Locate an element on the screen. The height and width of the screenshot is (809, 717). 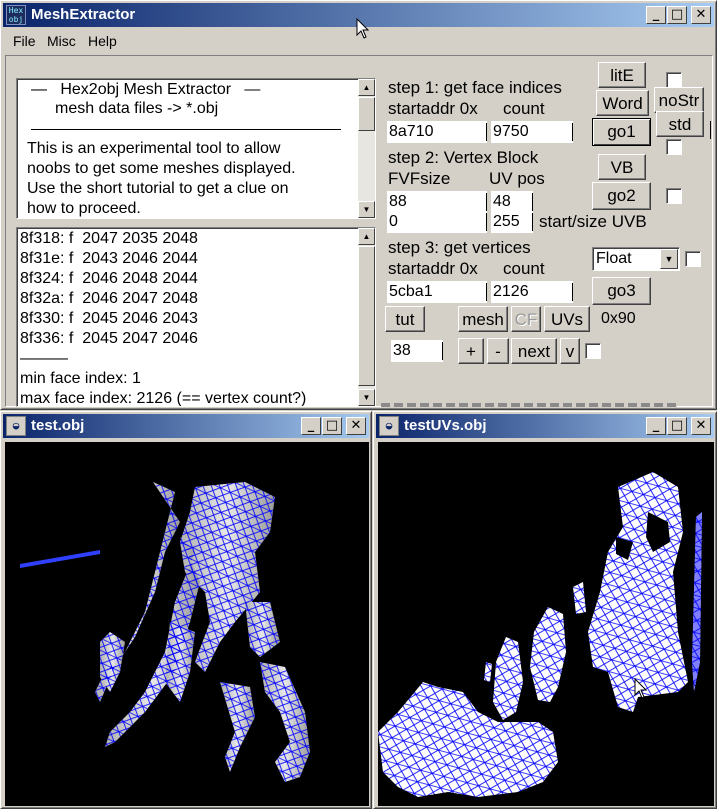
face-scrollbar: ▲ ▼ is located at coordinates (366, 317).